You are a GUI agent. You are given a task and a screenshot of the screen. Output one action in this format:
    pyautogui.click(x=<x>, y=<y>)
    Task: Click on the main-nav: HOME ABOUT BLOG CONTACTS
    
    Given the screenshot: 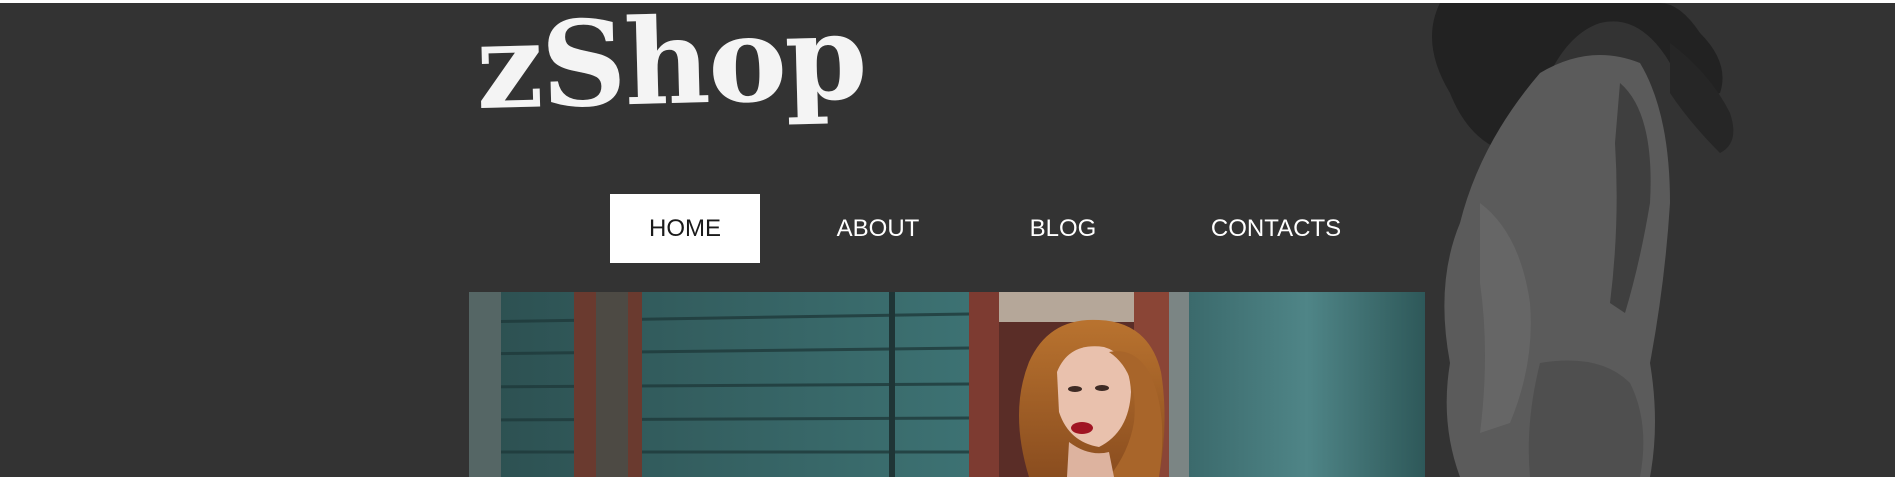 What is the action you would take?
    pyautogui.click(x=1016, y=228)
    